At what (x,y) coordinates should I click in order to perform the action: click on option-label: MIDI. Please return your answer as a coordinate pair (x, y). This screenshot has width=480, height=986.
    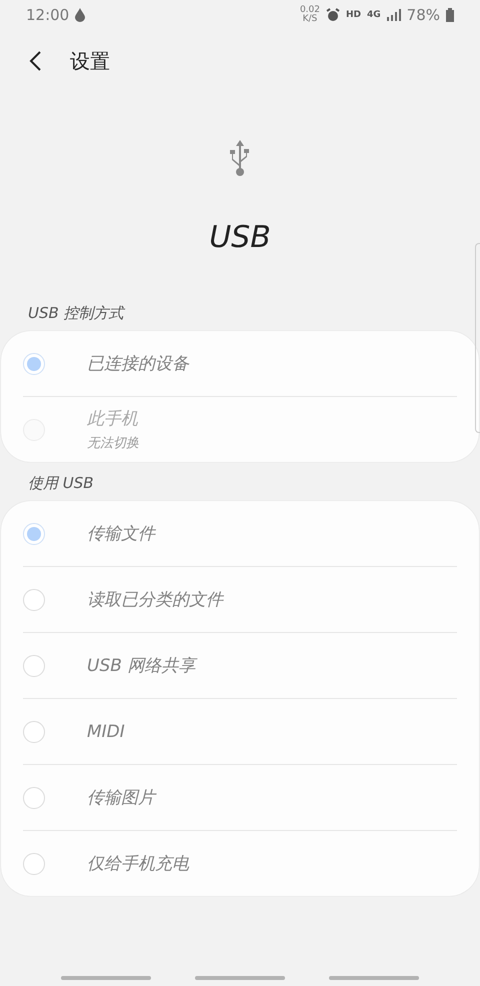
    Looking at the image, I should click on (106, 732).